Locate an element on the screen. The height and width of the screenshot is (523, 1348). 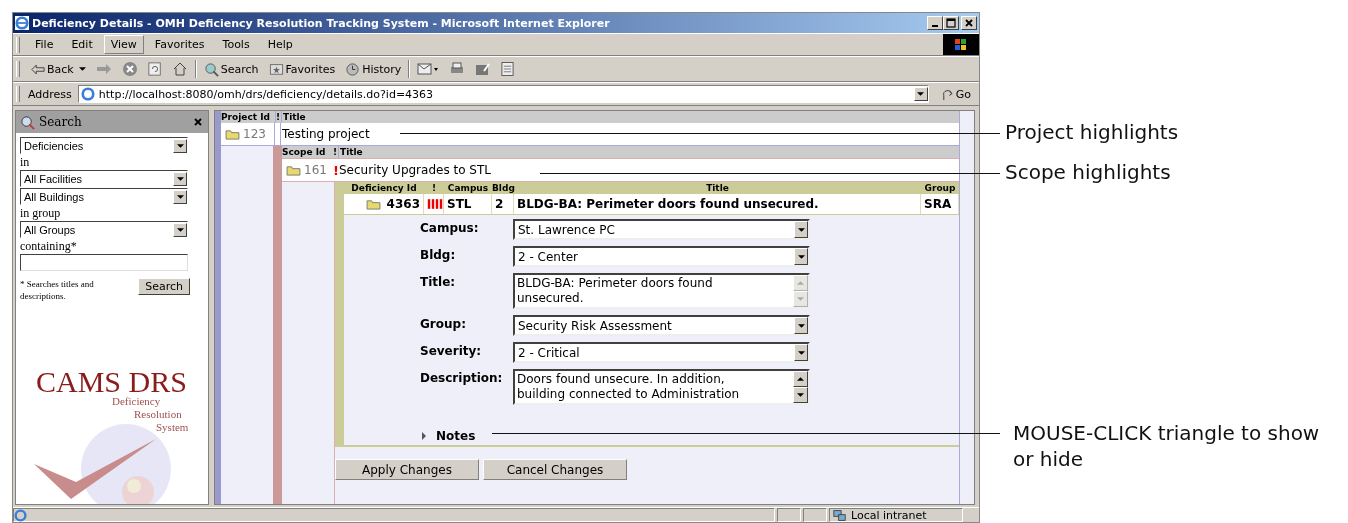
dropdown: 2 - Critical is located at coordinates (661, 352).